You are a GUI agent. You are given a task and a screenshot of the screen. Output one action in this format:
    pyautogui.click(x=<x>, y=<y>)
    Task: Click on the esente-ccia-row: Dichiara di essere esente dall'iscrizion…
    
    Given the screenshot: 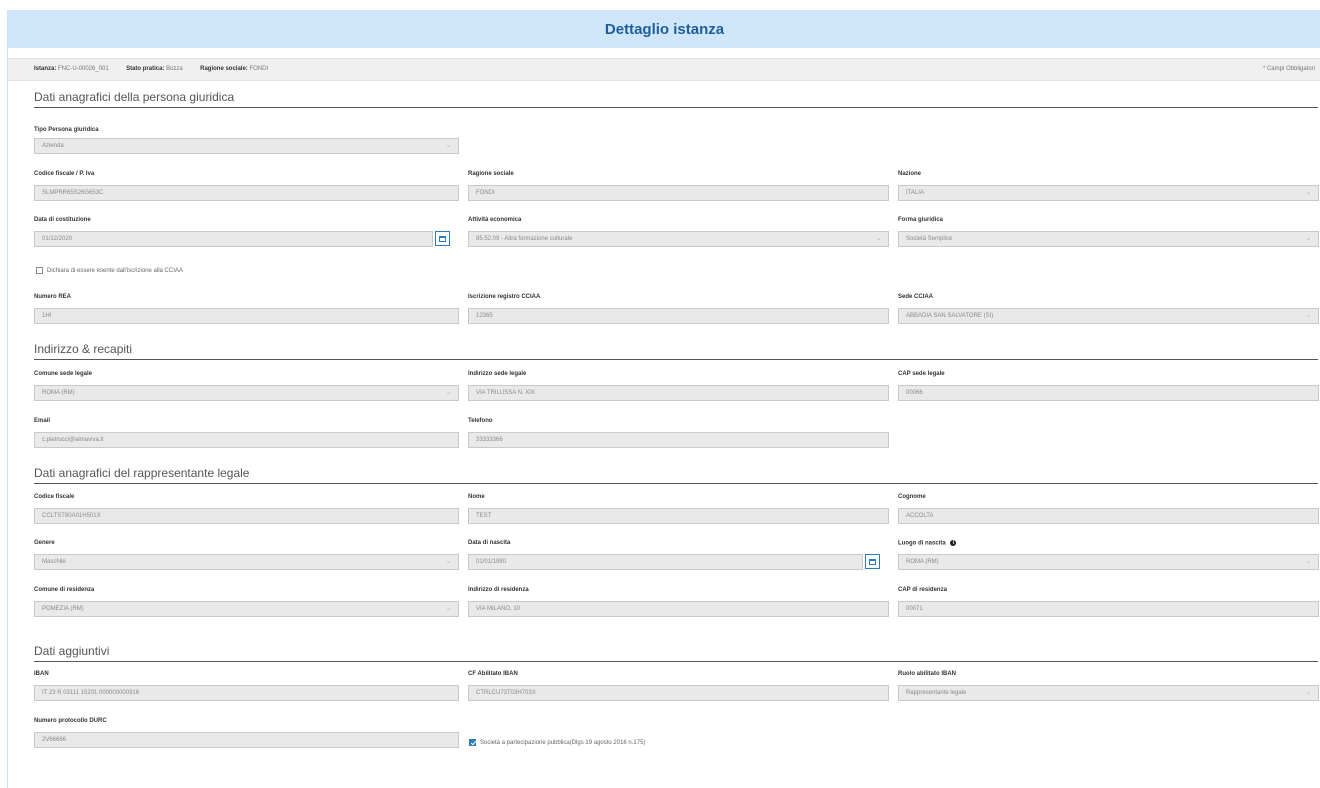 What is the action you would take?
    pyautogui.click(x=109, y=270)
    